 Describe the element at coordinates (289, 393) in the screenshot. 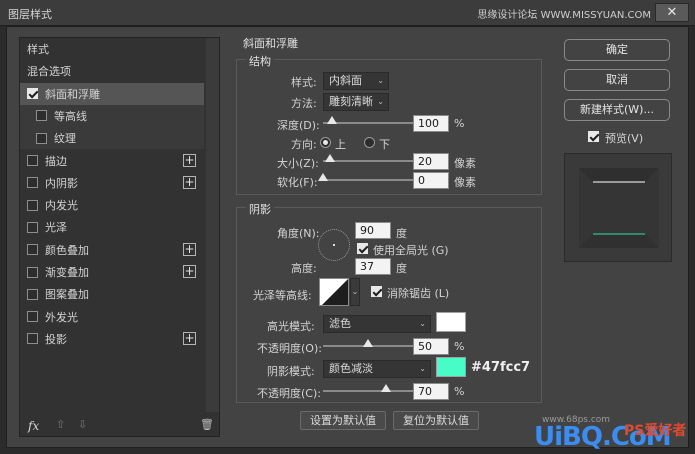

I see `shadow-opacity-label: 不透明度(C):` at that location.